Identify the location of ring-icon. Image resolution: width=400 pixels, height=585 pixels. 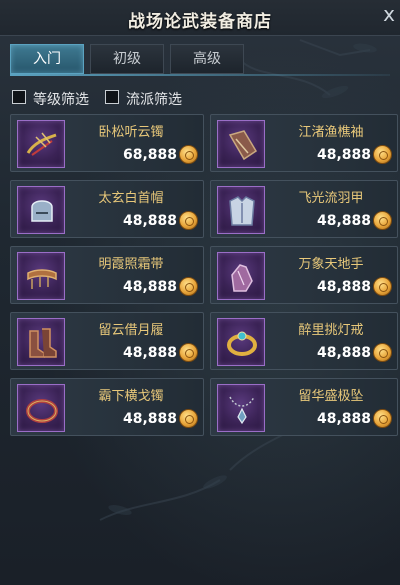
(242, 343).